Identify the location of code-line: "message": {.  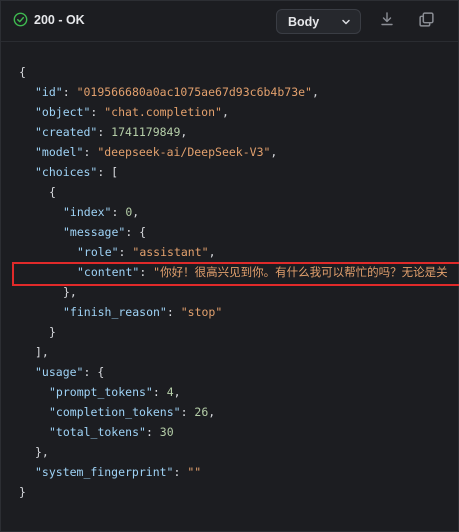
(105, 232).